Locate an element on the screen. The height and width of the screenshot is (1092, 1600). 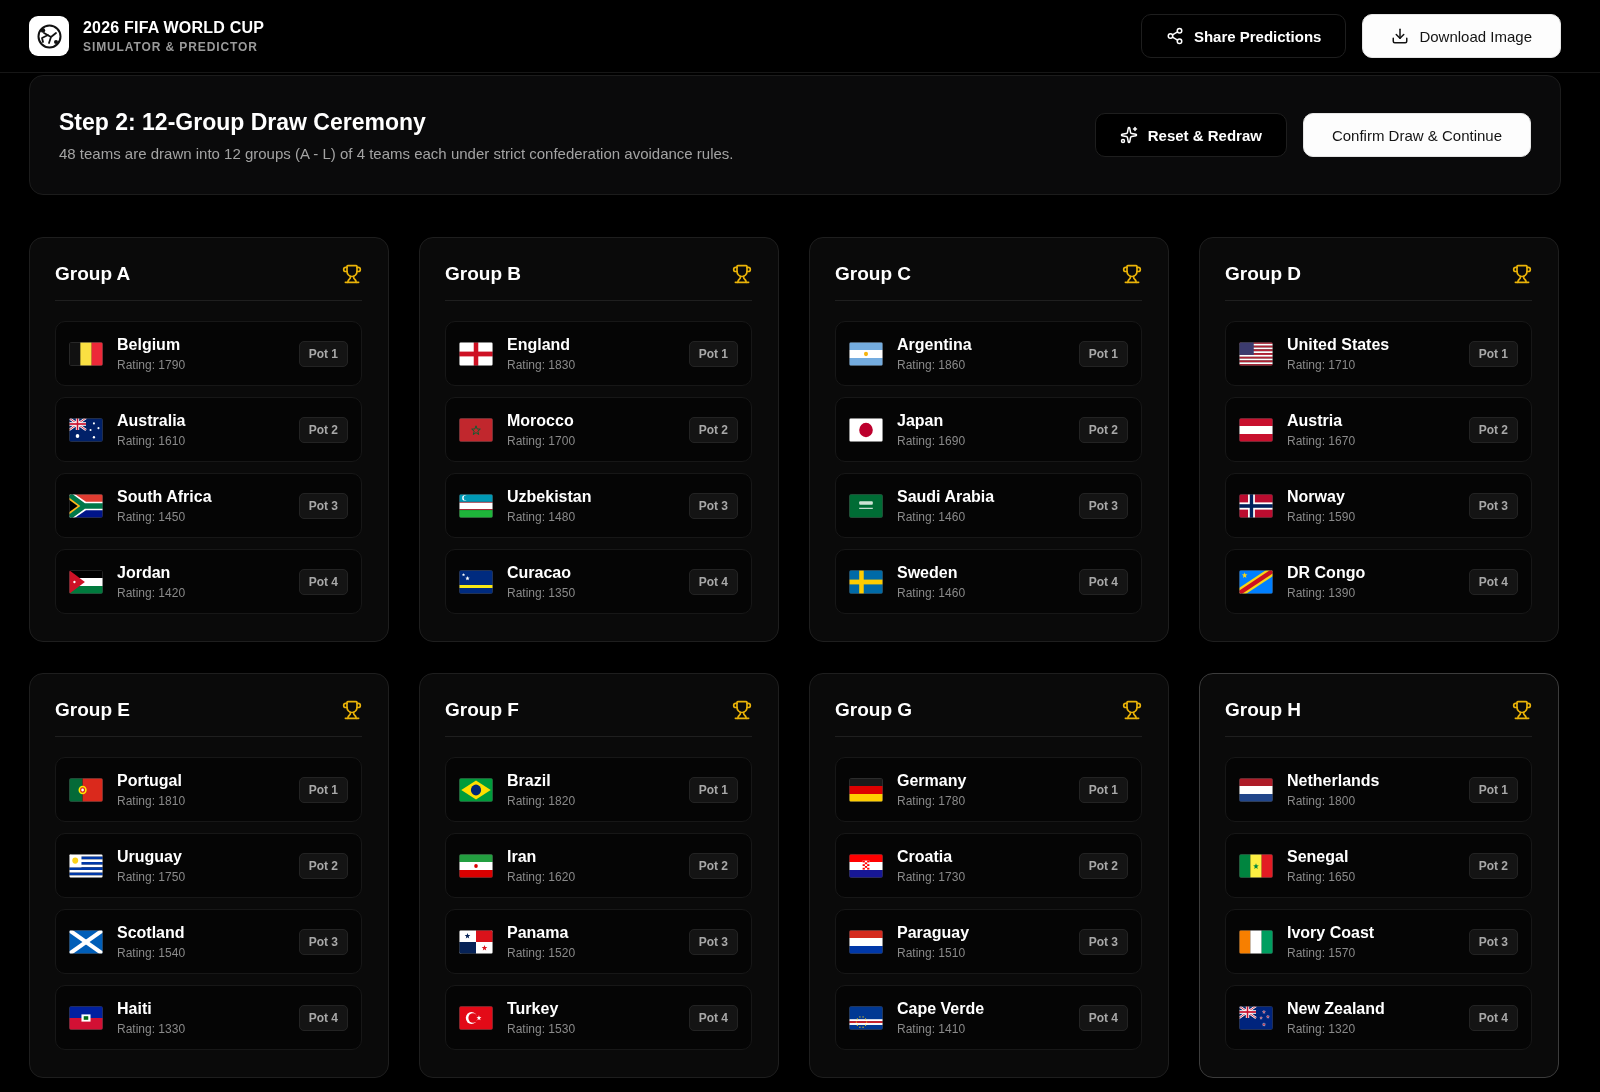
team-rating: Rating: 1540 is located at coordinates (151, 952).